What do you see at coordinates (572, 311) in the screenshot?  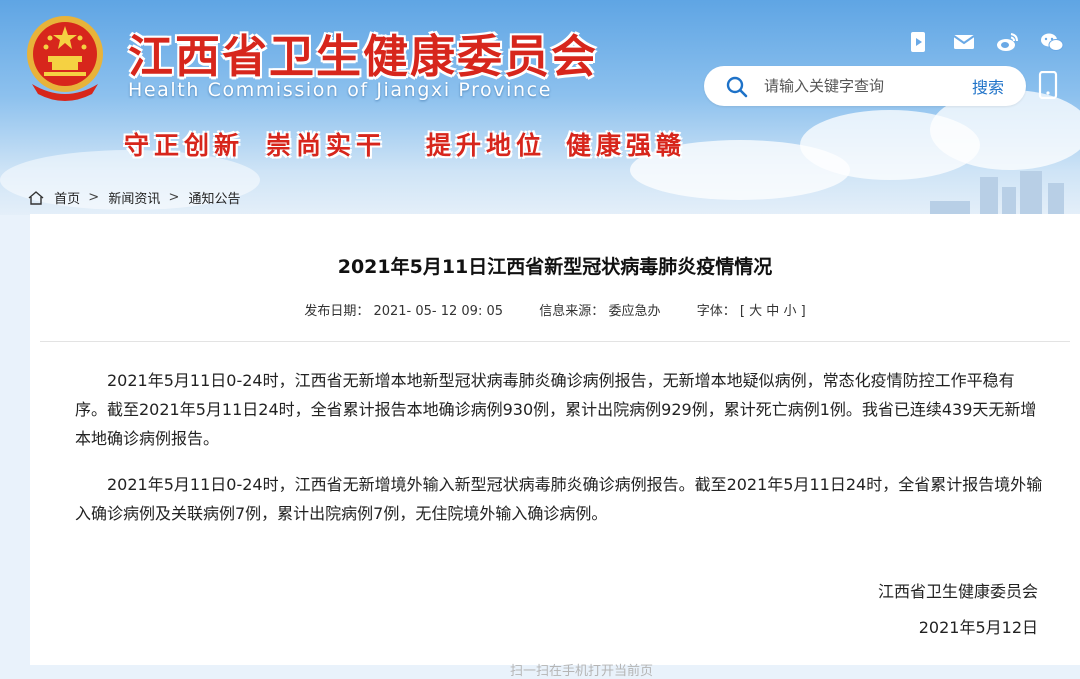 I see `source-label: 信息来源：` at bounding box center [572, 311].